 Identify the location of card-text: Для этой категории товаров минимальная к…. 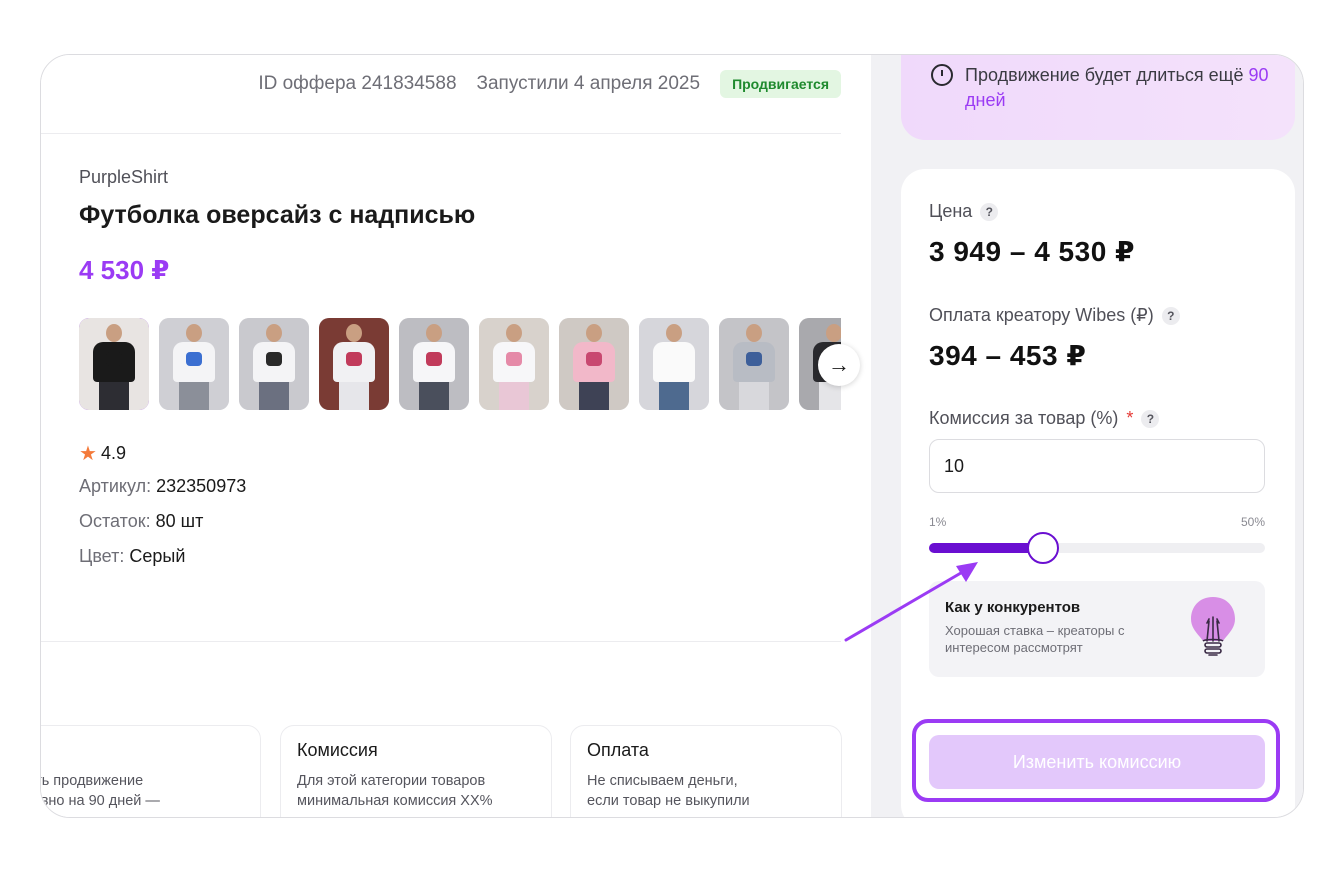
(395, 795).